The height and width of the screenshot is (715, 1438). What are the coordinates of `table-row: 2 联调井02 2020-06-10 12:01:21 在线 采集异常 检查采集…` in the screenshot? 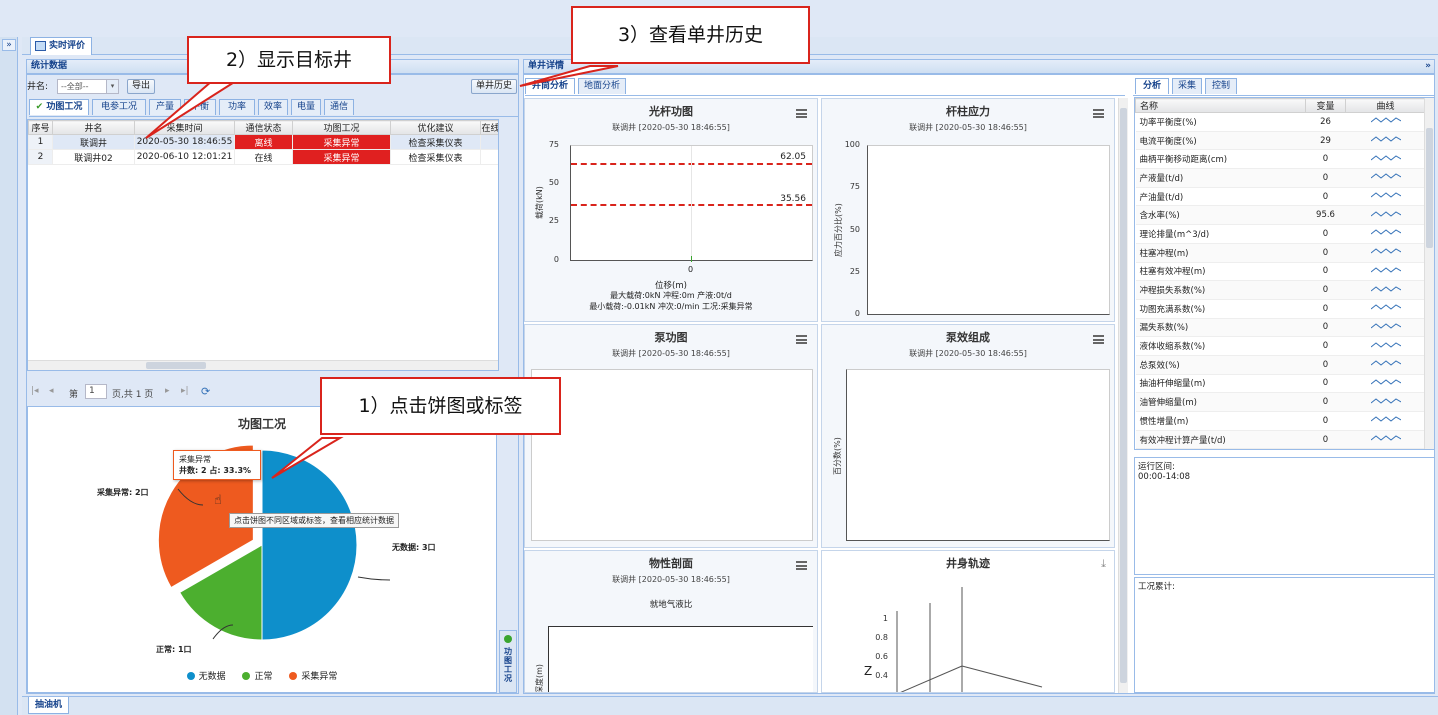 It's located at (263, 157).